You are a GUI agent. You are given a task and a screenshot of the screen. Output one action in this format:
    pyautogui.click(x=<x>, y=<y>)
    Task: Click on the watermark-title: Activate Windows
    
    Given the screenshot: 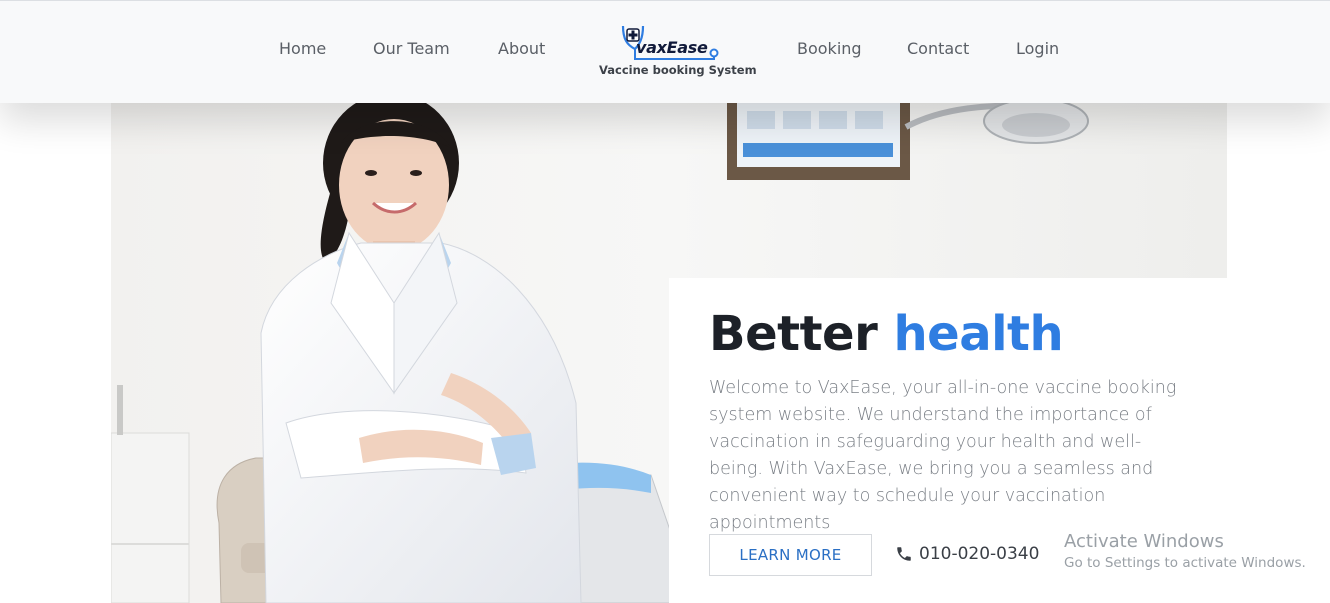 What is the action you would take?
    pyautogui.click(x=1144, y=541)
    